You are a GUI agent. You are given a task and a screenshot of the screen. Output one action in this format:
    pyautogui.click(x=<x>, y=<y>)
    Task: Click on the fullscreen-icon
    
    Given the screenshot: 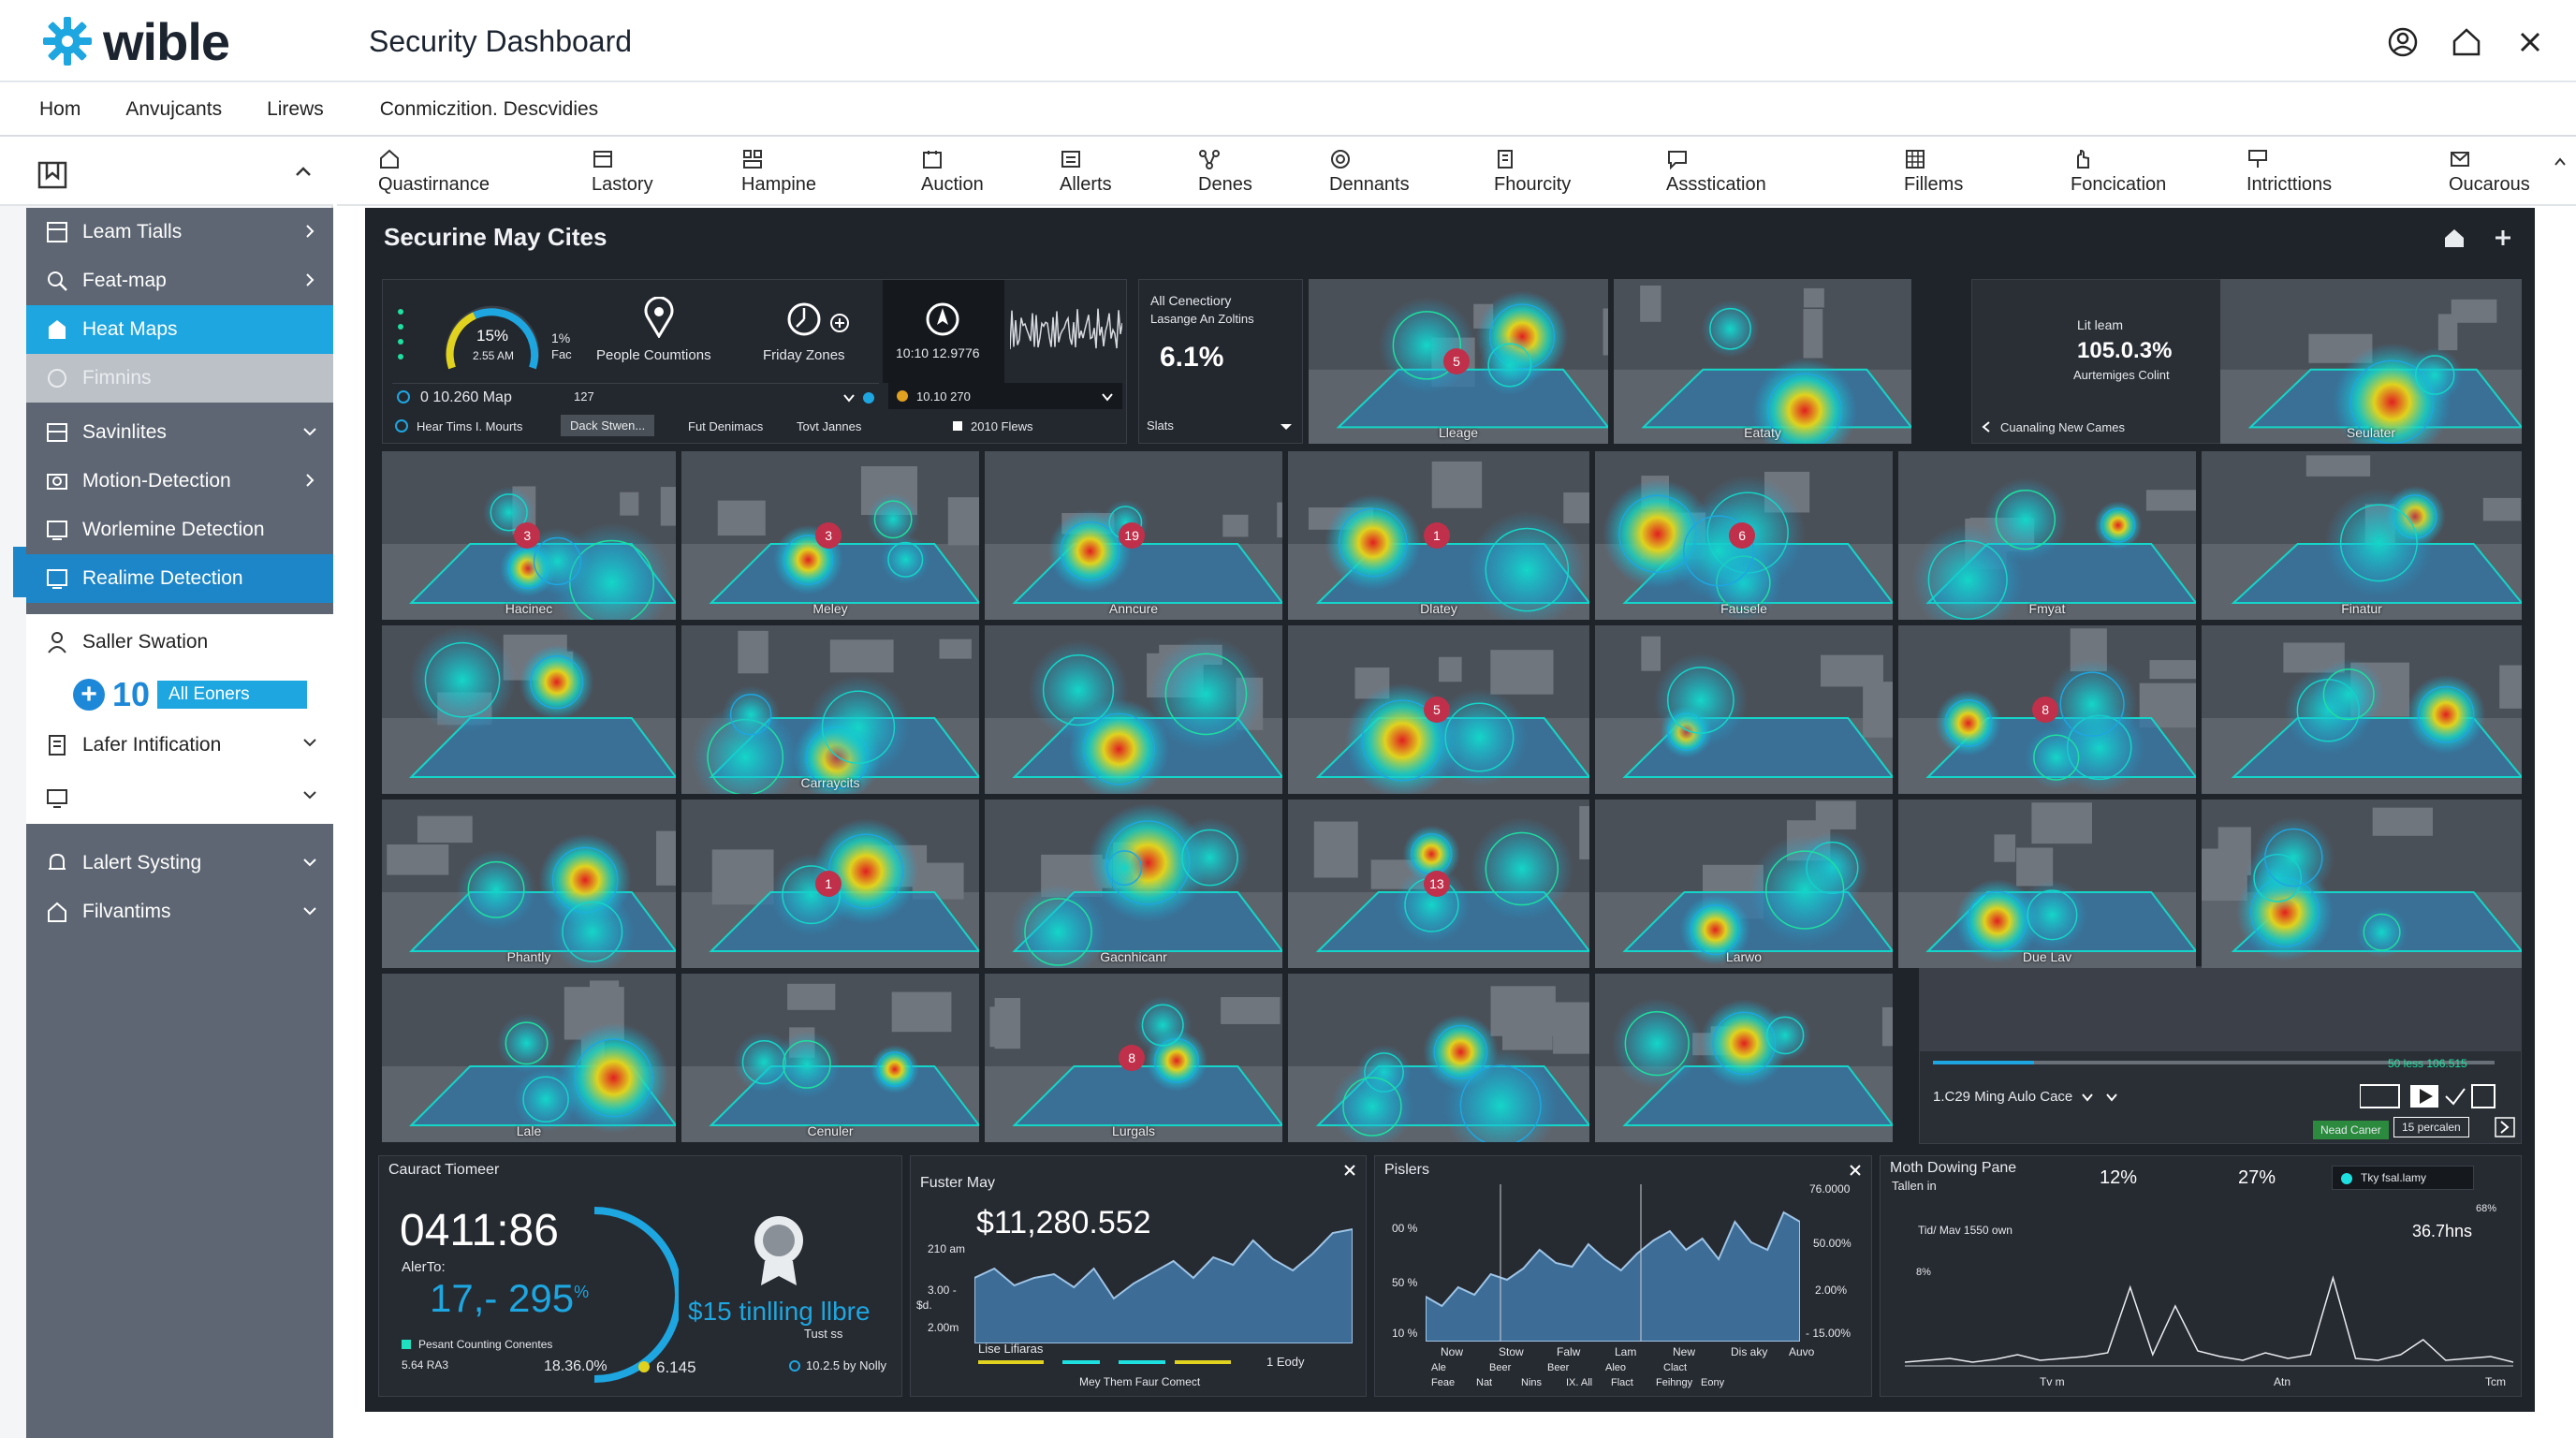 What is the action you would take?
    pyautogui.click(x=2380, y=1096)
    